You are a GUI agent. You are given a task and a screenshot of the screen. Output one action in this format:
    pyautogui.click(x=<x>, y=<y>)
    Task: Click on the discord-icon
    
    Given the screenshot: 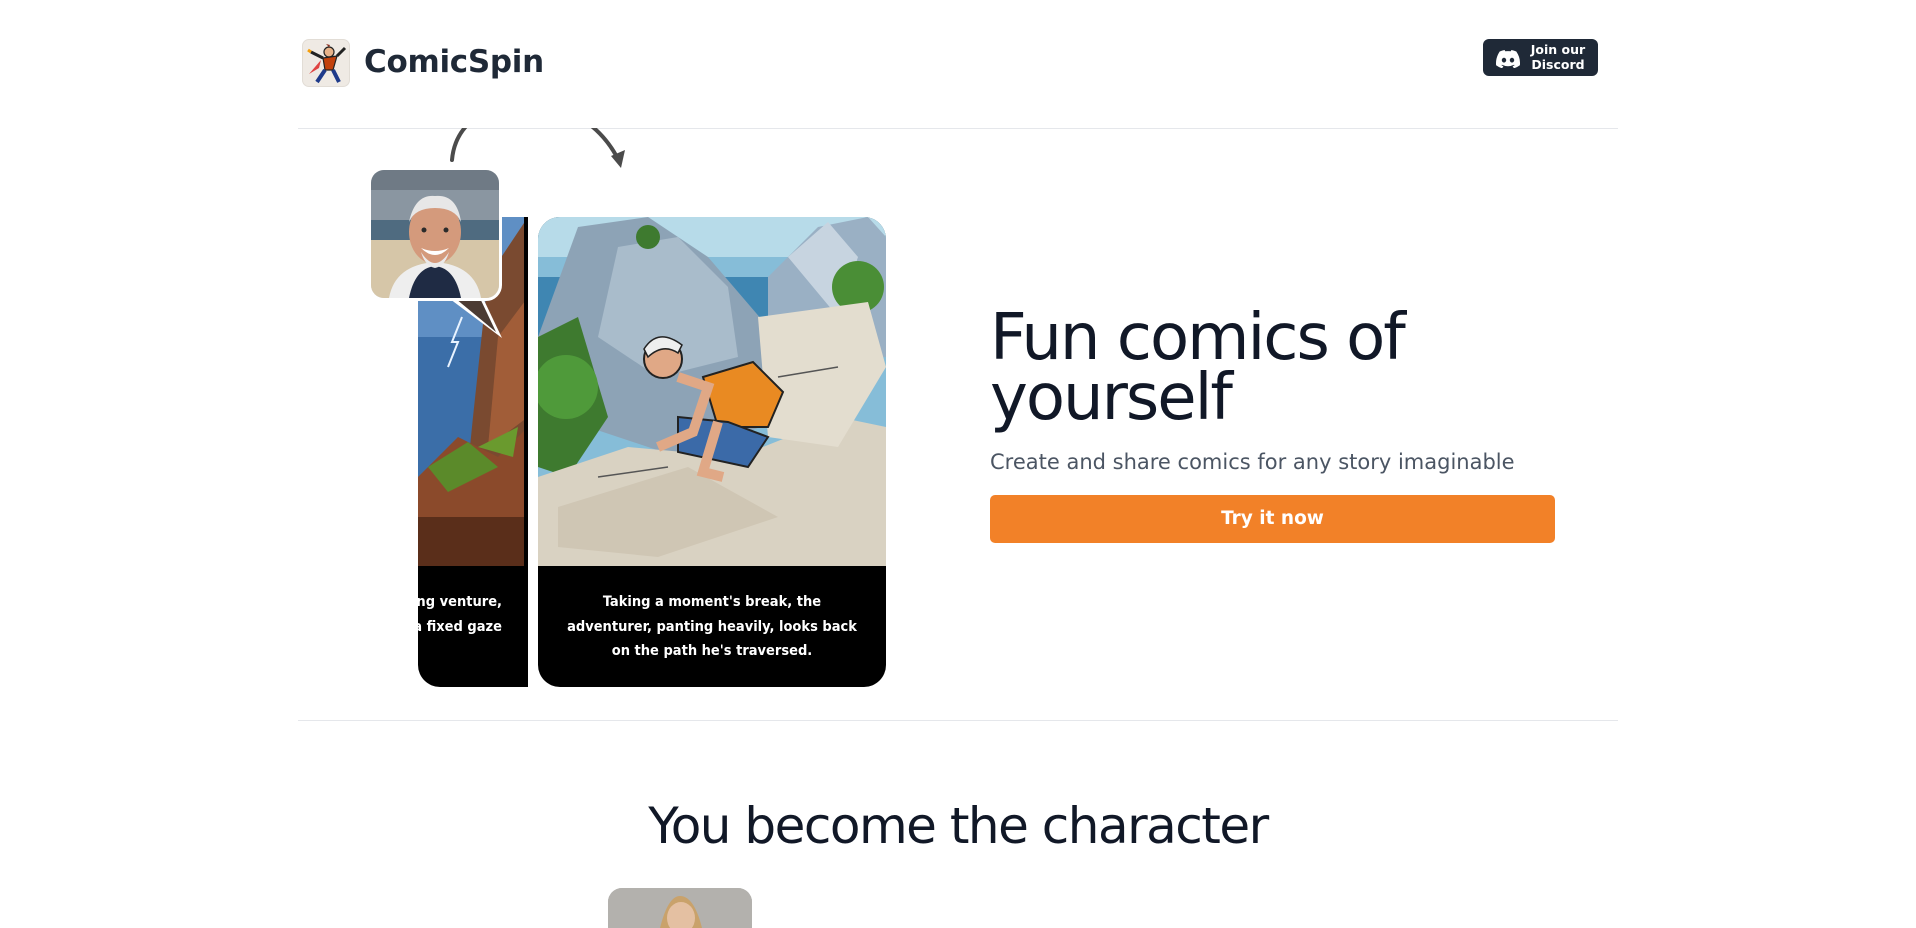 What is the action you would take?
    pyautogui.click(x=1508, y=59)
    